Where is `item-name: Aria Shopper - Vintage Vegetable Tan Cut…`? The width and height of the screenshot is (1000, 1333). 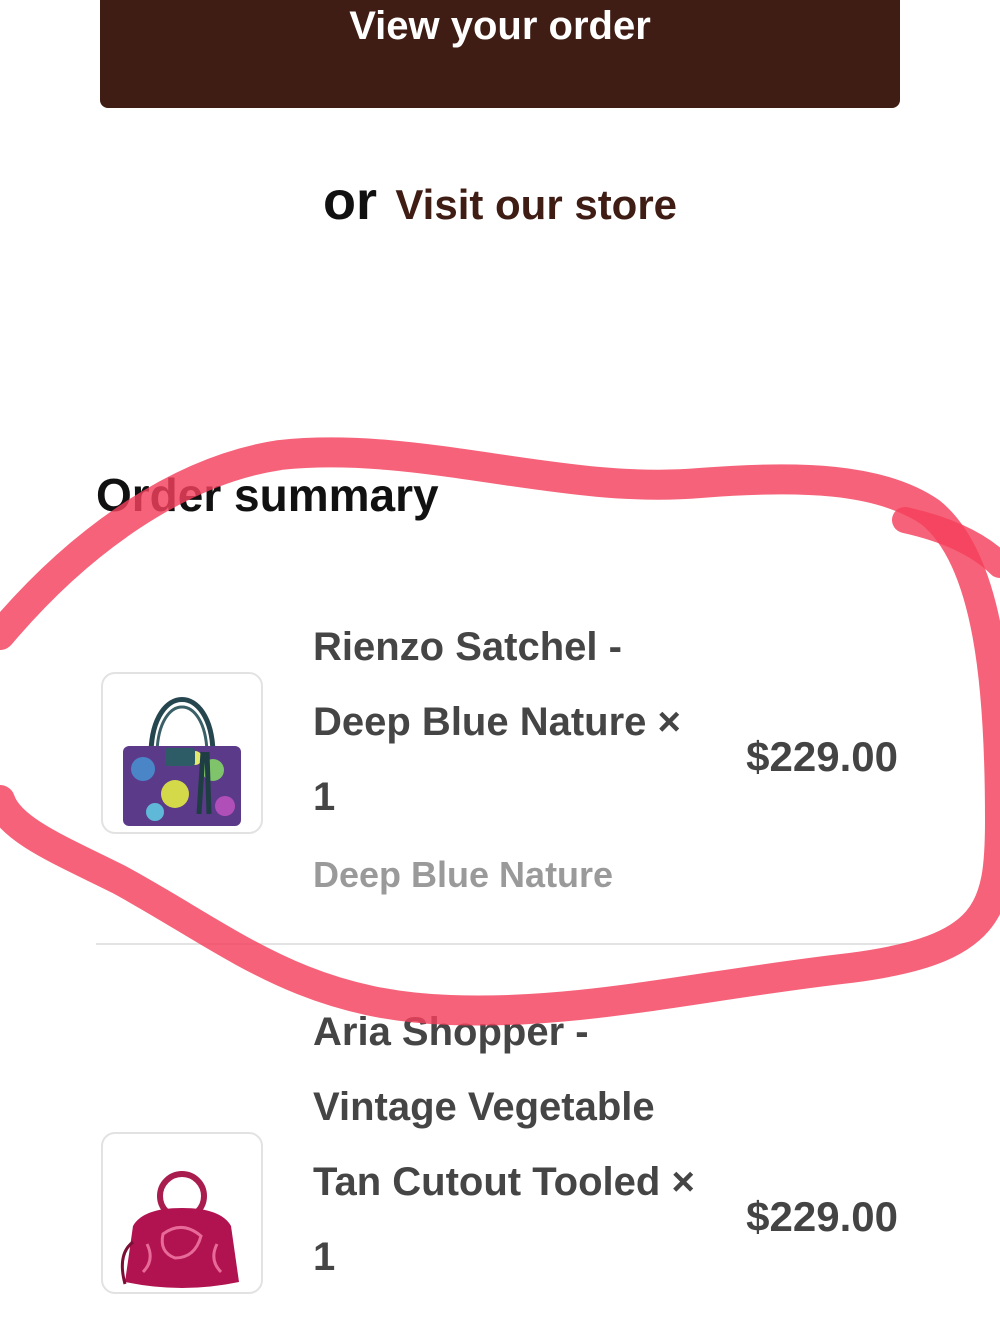
item-name: Aria Shopper - Vintage Vegetable Tan Cut… is located at coordinates (504, 1144).